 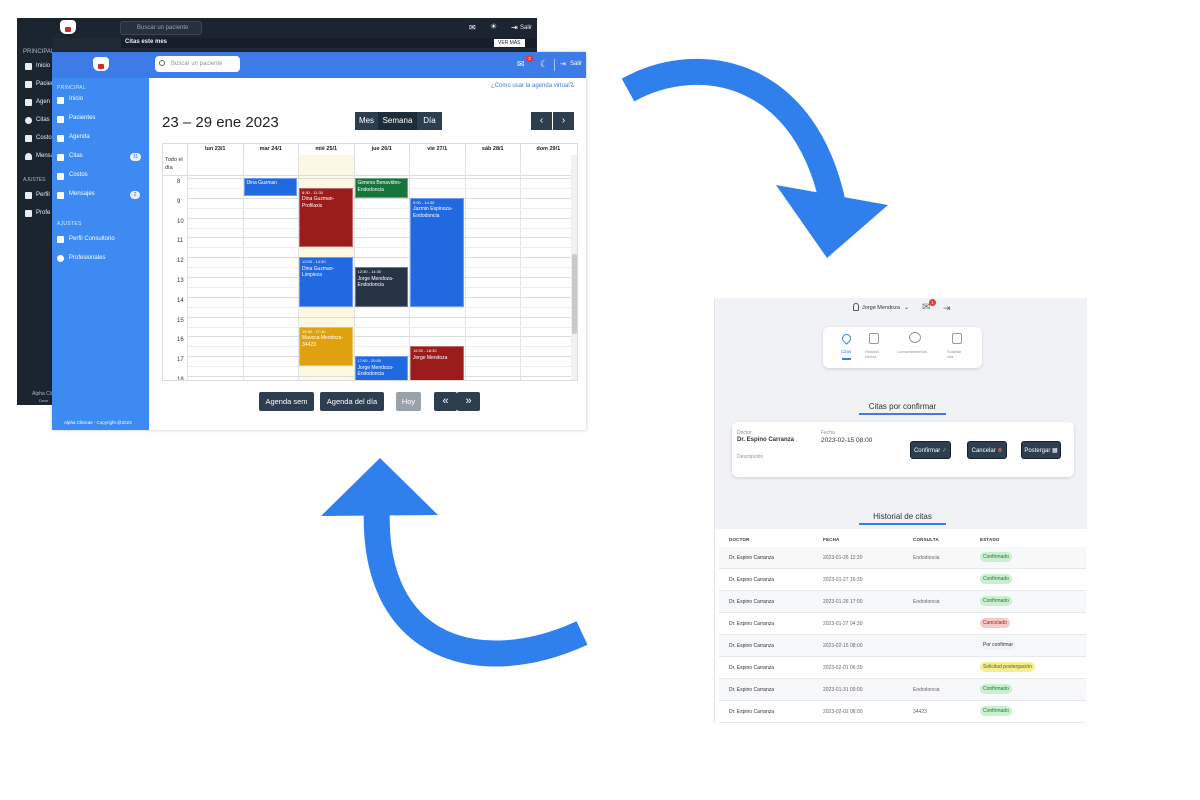 I want to click on dark-bell-icon, so click(x=28, y=156).